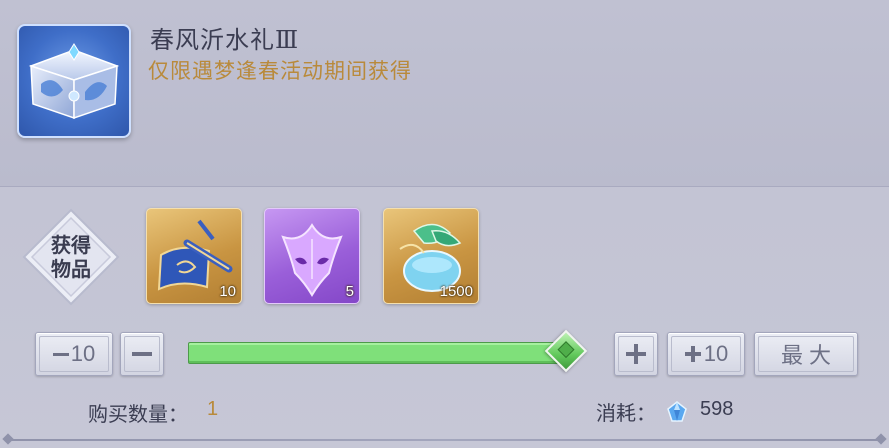 The width and height of the screenshot is (889, 448). What do you see at coordinates (626, 413) in the screenshot?
I see `cost-label: 消耗：` at bounding box center [626, 413].